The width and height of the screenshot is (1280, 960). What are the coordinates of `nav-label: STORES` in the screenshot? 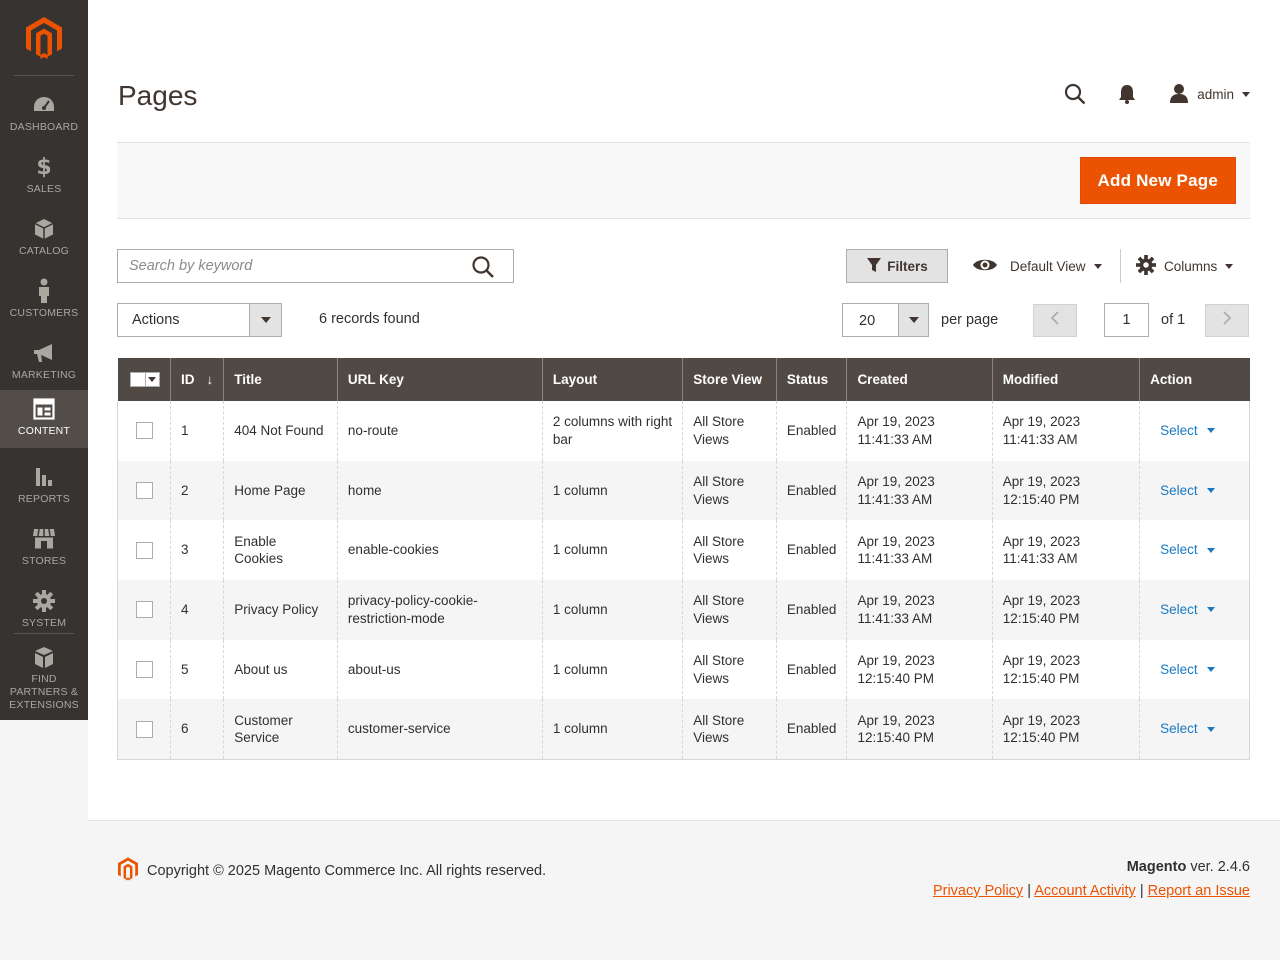 It's located at (44, 561).